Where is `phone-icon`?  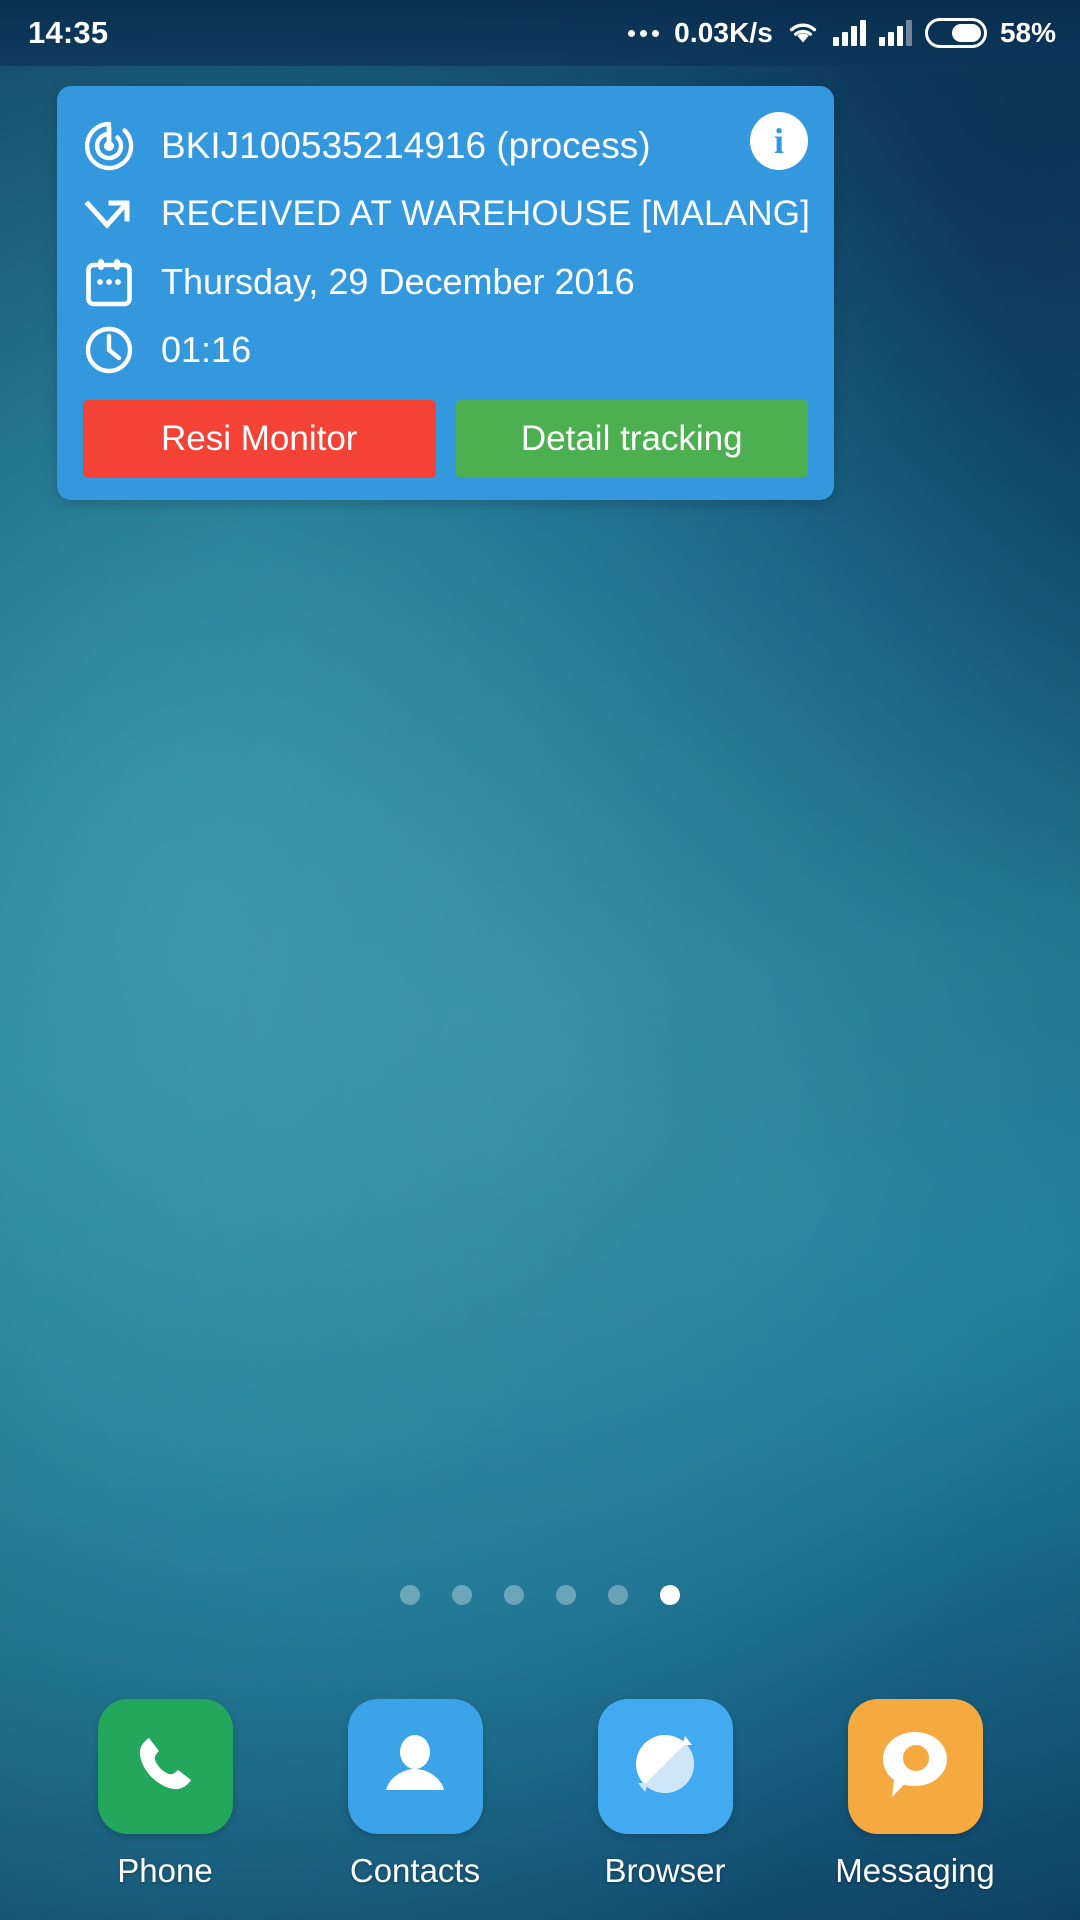 phone-icon is located at coordinates (165, 1766).